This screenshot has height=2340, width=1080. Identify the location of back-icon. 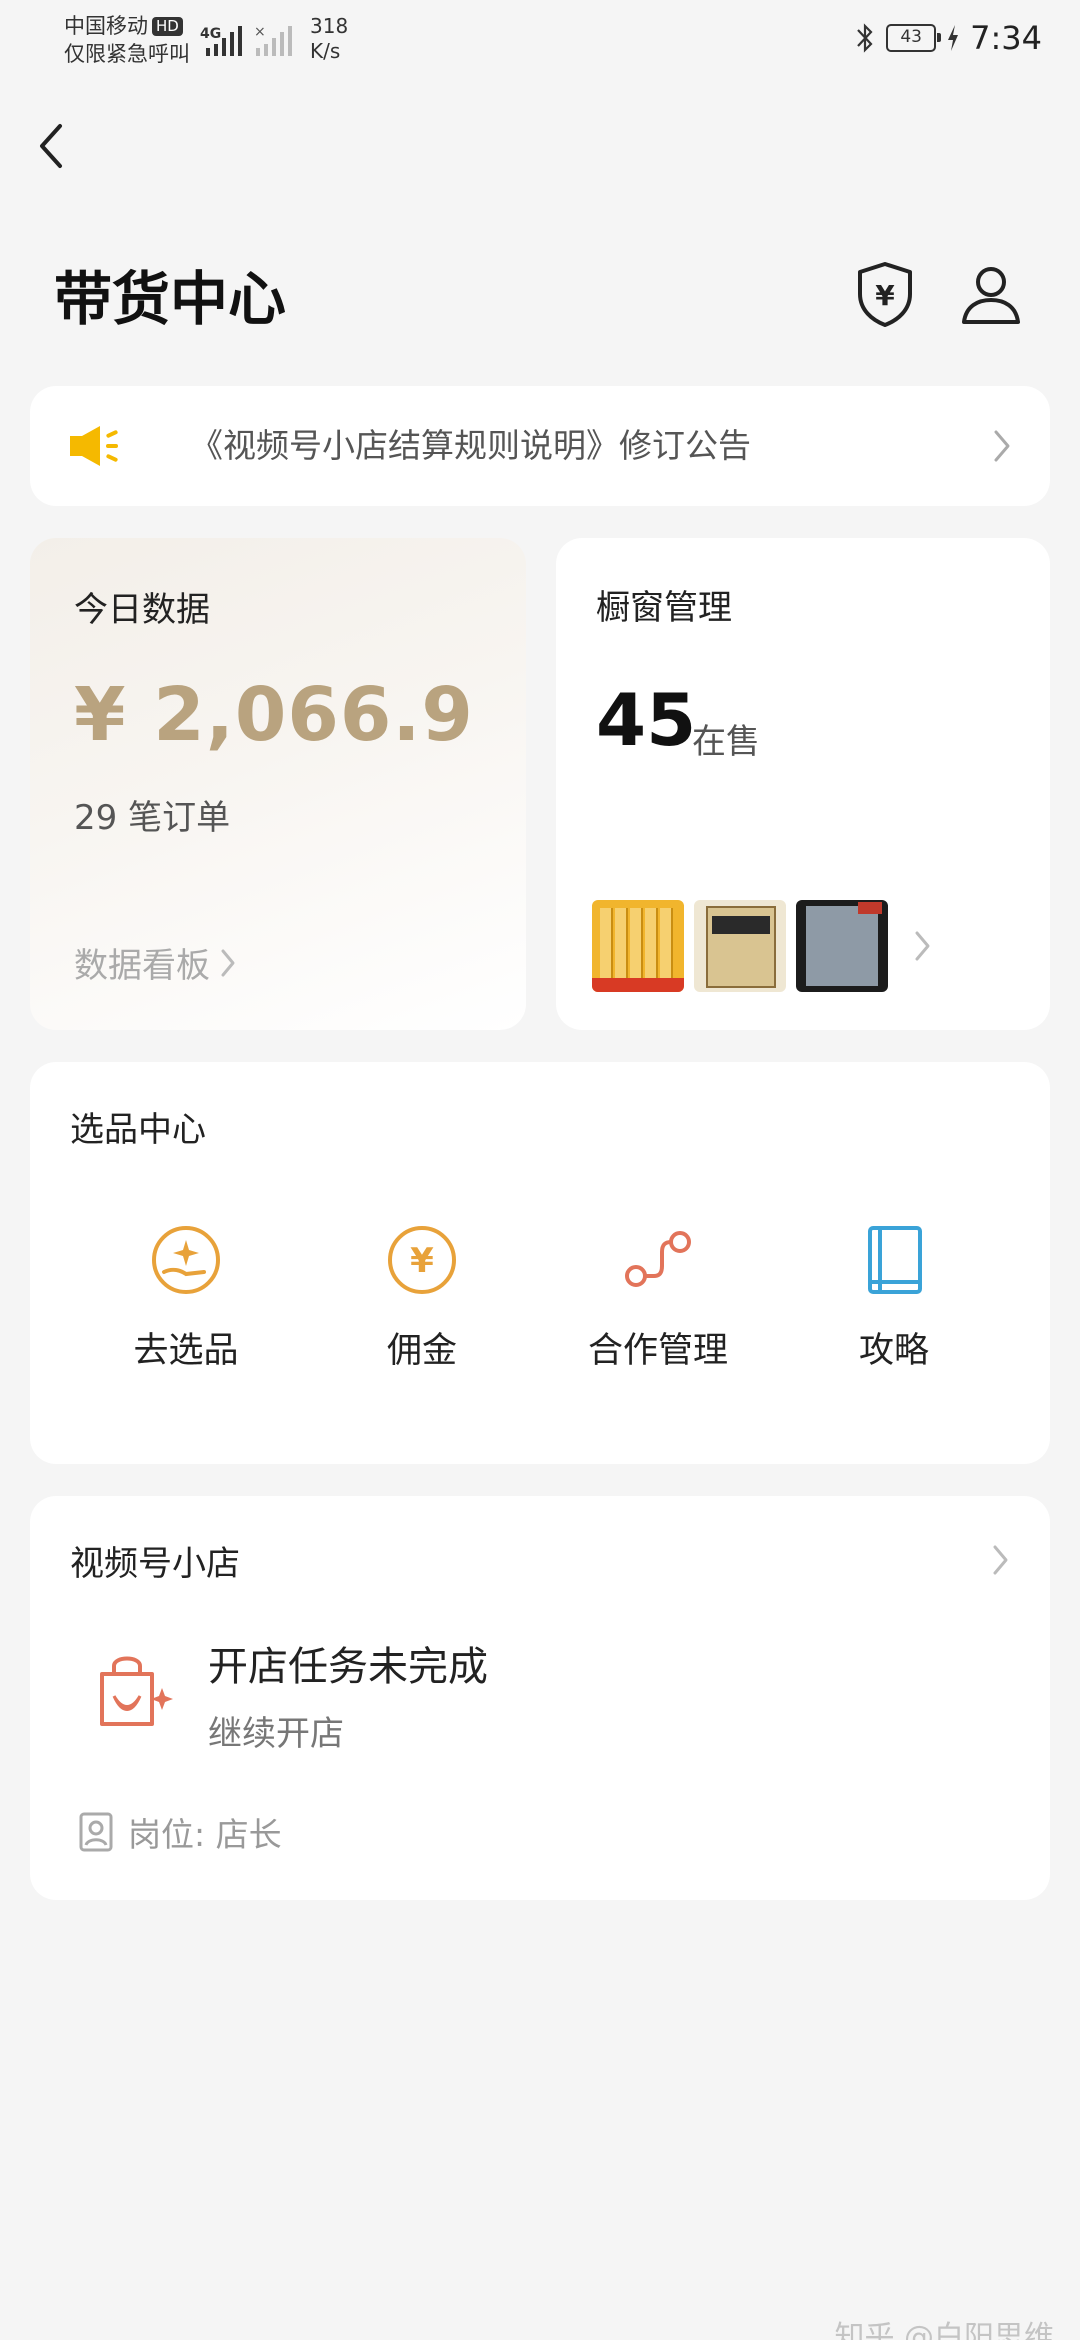
(52, 146).